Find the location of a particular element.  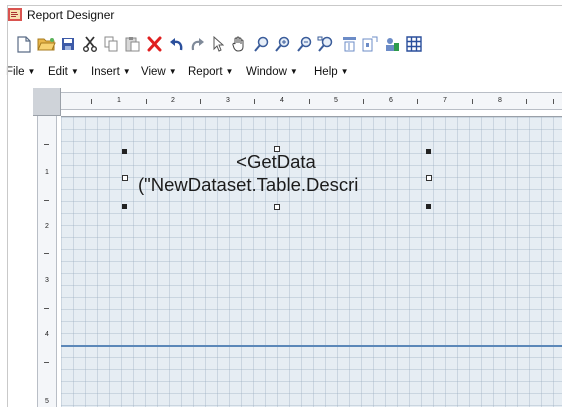

menu-help: Help ▼ is located at coordinates (331, 72).